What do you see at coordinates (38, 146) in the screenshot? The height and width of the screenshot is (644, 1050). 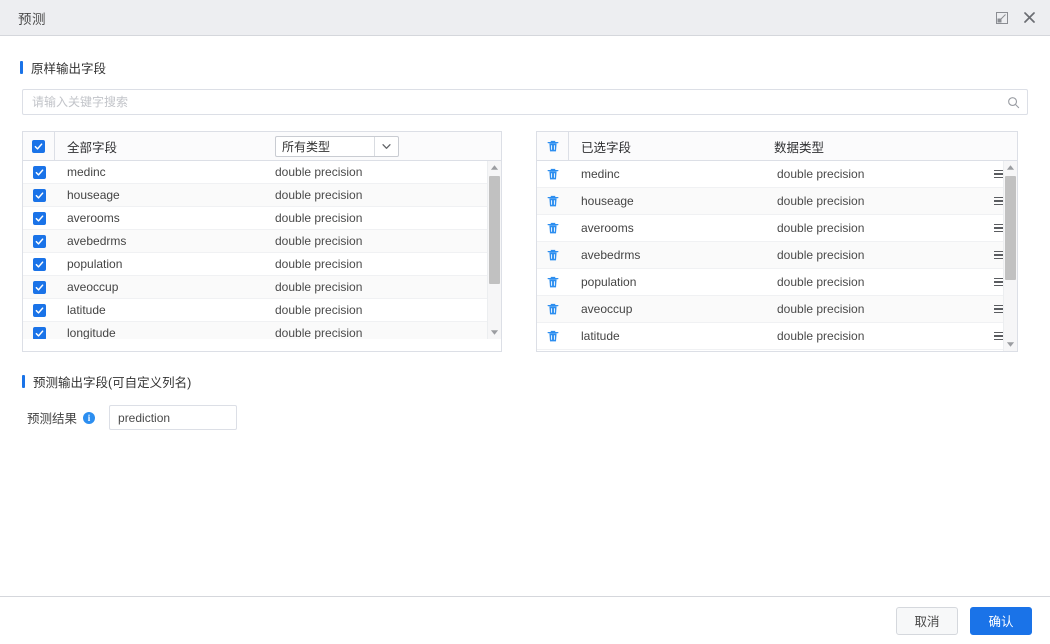 I see `select-all-checkbox` at bounding box center [38, 146].